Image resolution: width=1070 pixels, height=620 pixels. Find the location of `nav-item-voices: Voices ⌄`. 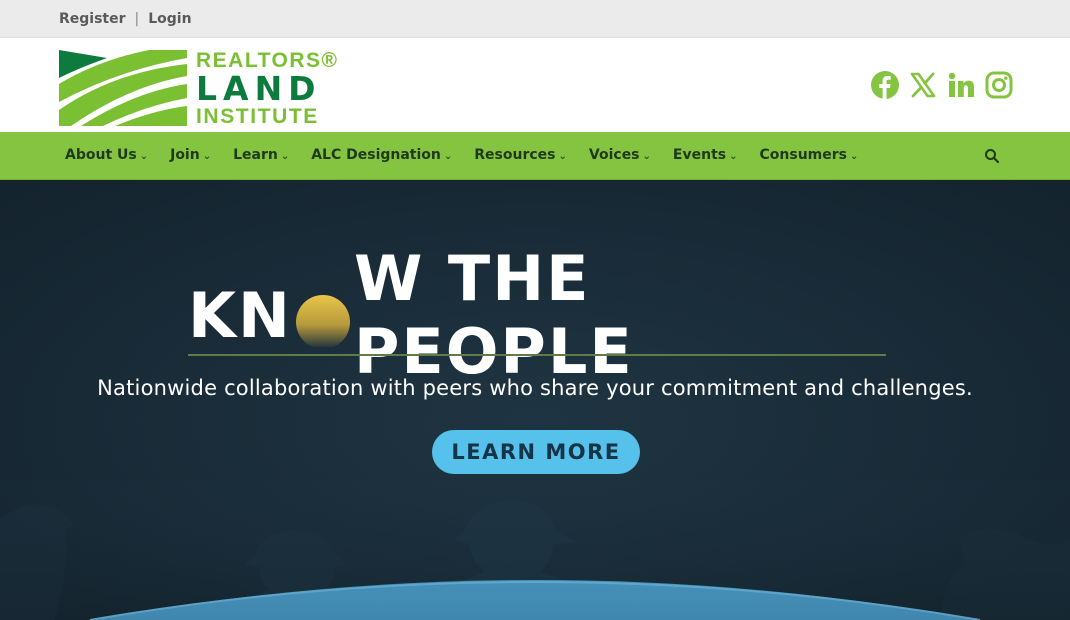

nav-item-voices: Voices ⌄ is located at coordinates (620, 155).